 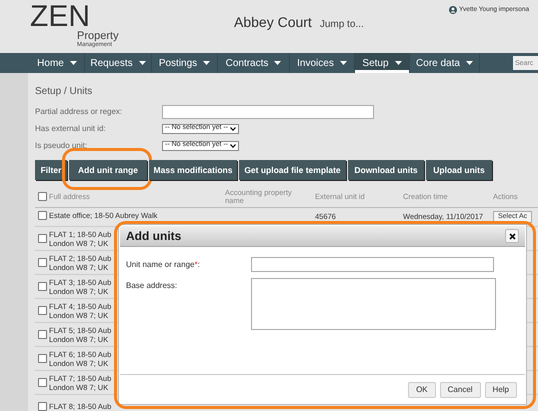 What do you see at coordinates (273, 22) in the screenshot?
I see `property-title: Abbey Court` at bounding box center [273, 22].